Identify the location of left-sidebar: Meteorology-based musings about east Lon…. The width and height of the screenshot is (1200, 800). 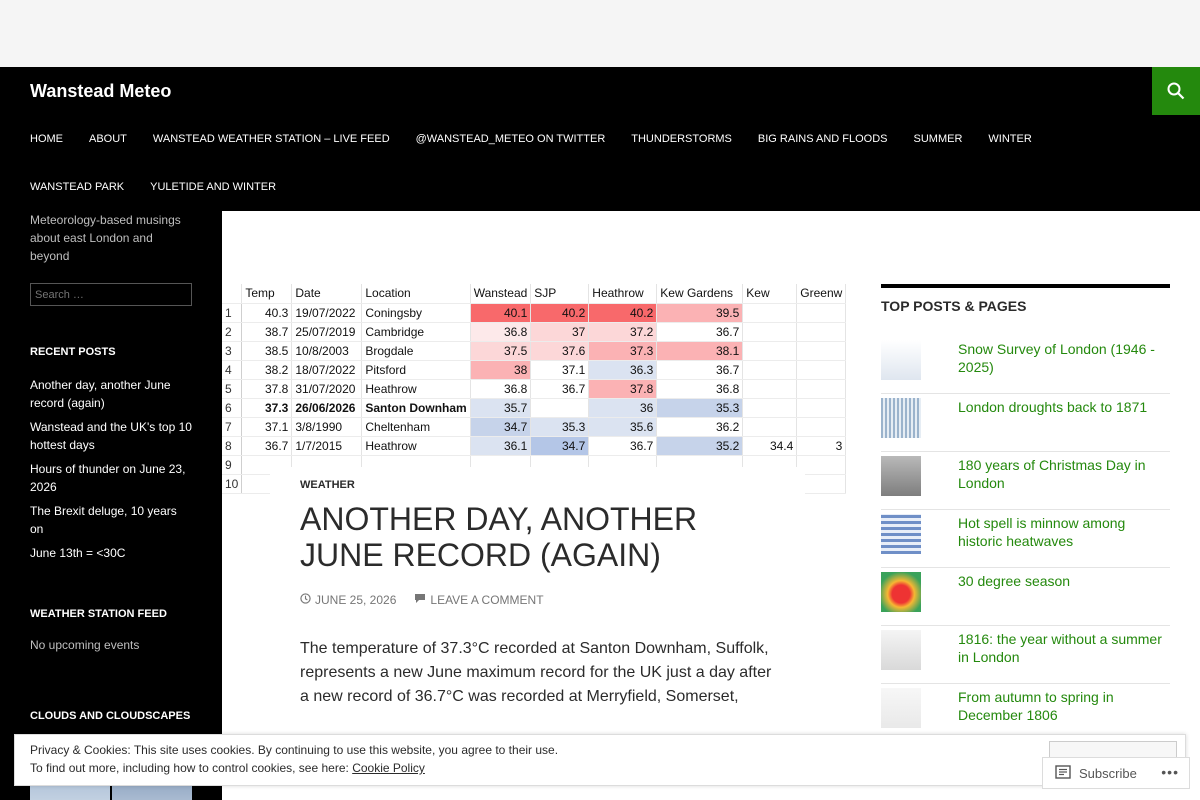
(111, 505).